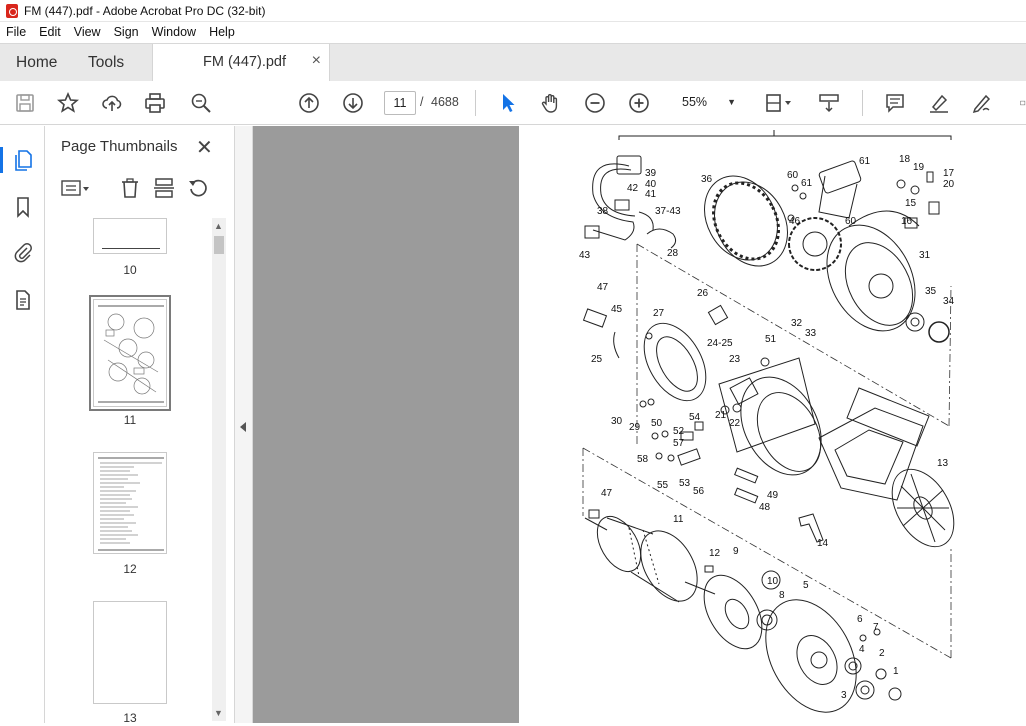  What do you see at coordinates (639, 103) in the screenshot?
I see `zoom-in-icon` at bounding box center [639, 103].